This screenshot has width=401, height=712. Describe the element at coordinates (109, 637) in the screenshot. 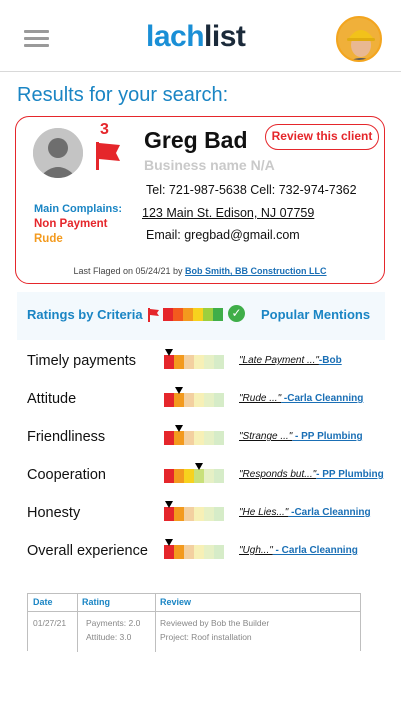

I see `review-rating-attitude: Attitude: 3.0` at that location.